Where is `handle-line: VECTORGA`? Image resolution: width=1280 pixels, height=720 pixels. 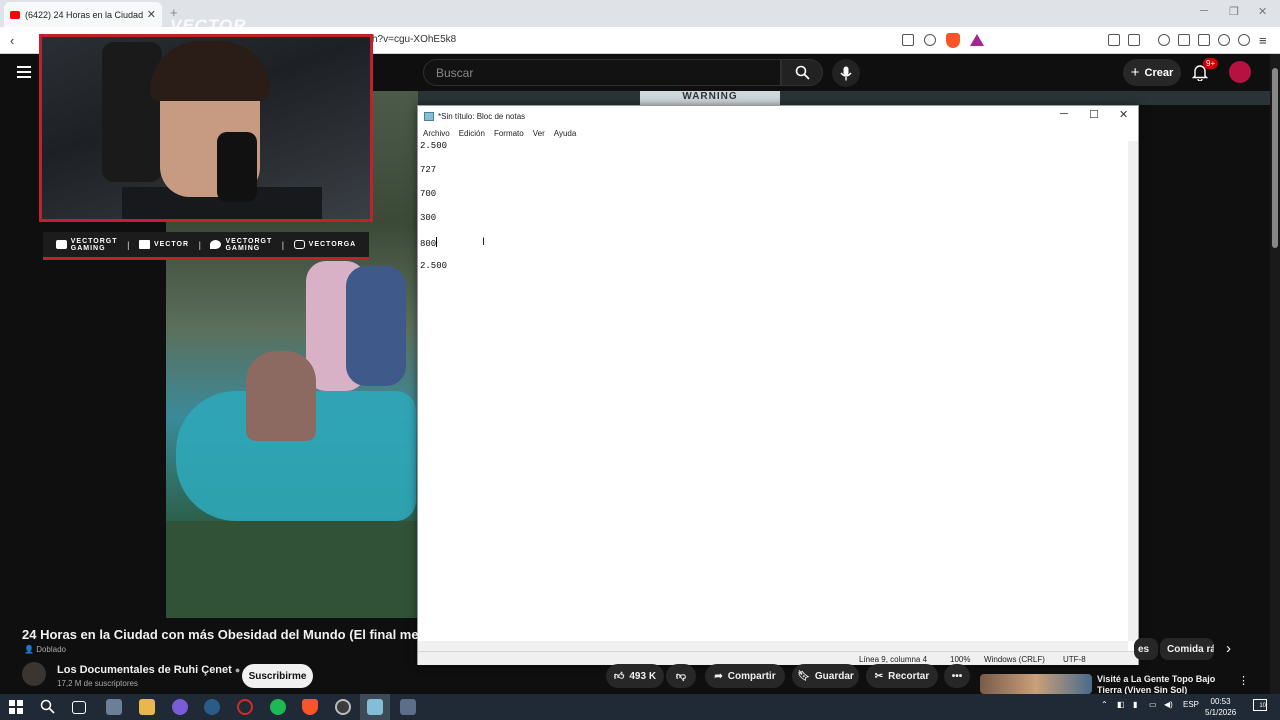 handle-line: VECTORGA is located at coordinates (332, 244).